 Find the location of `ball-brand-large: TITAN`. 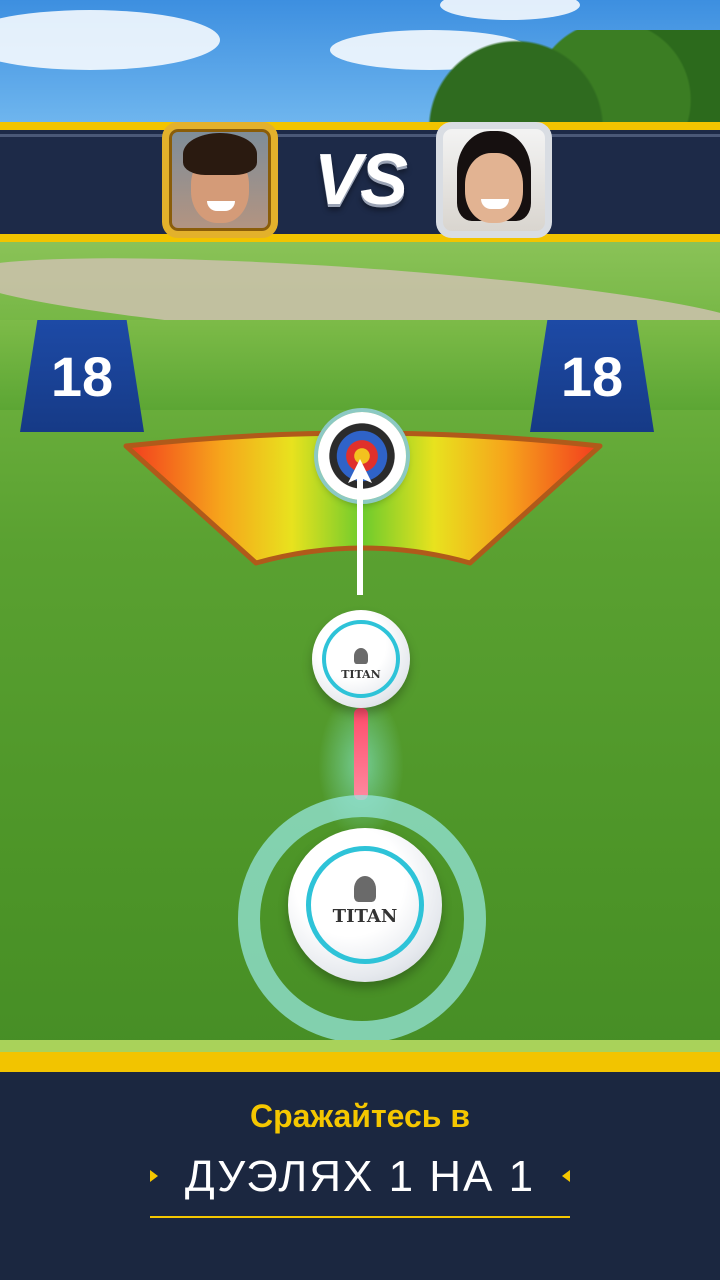

ball-brand-large: TITAN is located at coordinates (365, 916).